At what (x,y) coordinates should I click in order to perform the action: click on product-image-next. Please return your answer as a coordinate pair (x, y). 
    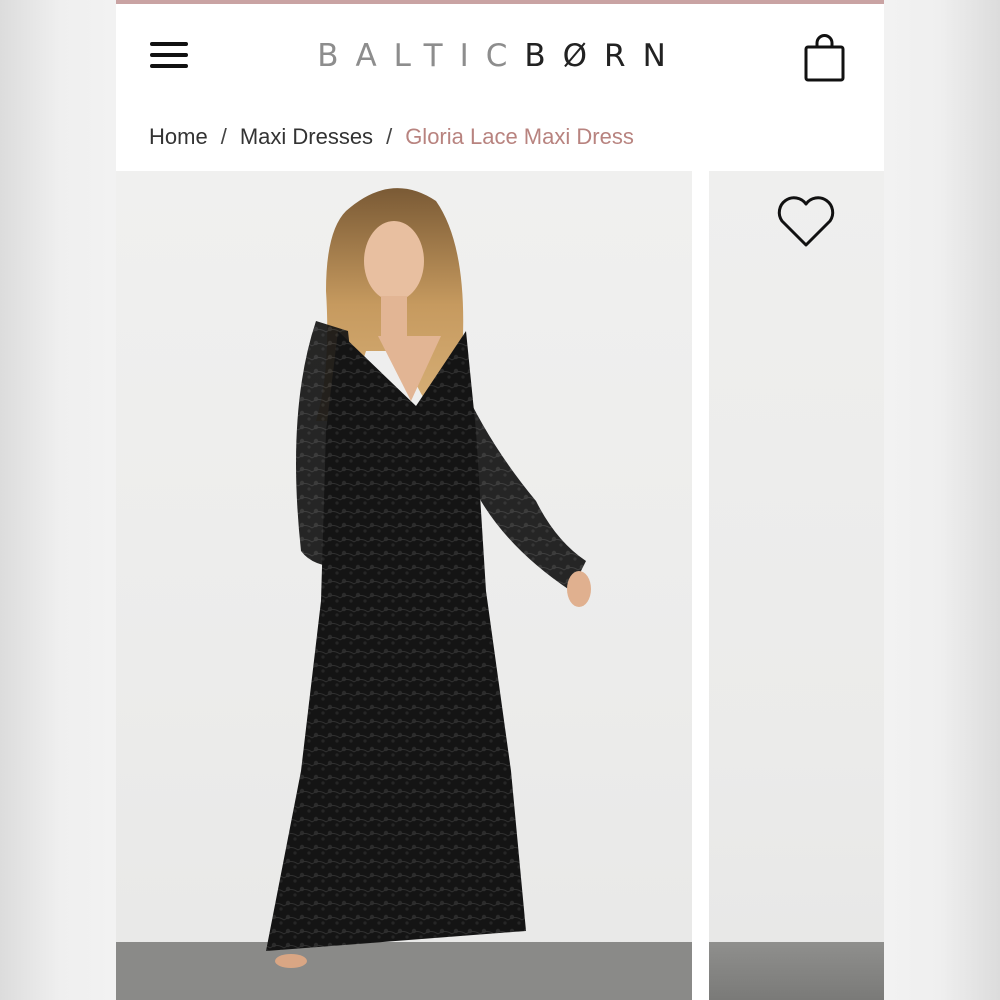
    Looking at the image, I should click on (796, 585).